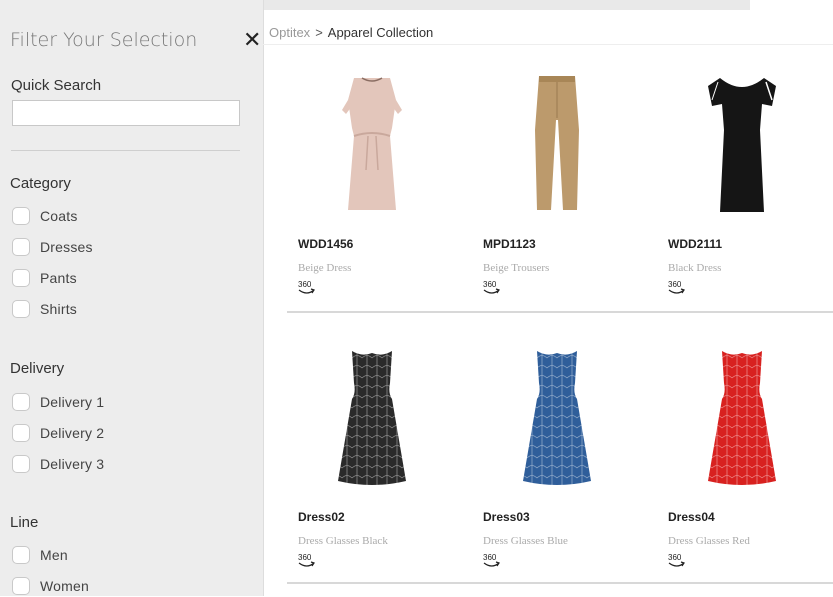  I want to click on header-divider, so click(548, 44).